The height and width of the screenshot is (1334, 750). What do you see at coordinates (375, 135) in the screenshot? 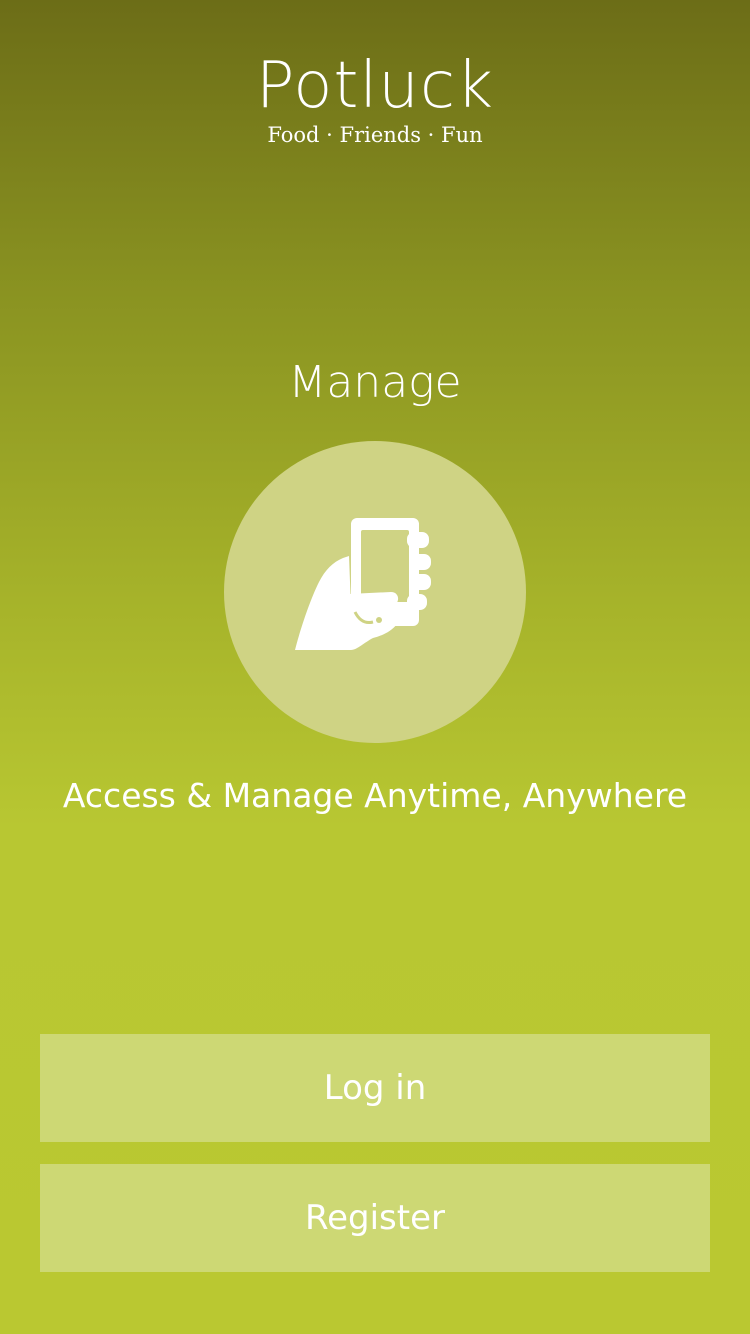
I see `app-tagline: Food · Friends · Fun` at bounding box center [375, 135].